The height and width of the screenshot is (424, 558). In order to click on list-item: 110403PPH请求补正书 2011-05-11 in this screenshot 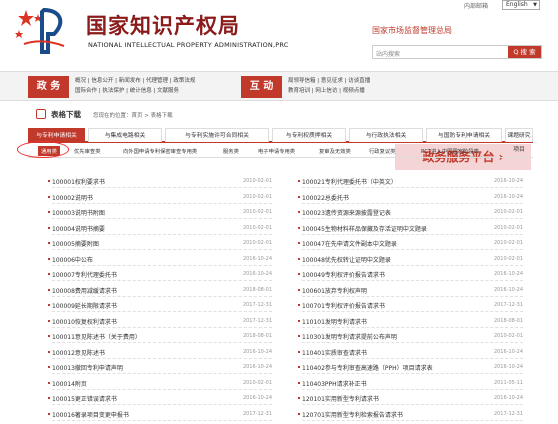, I will do `click(410, 384)`.